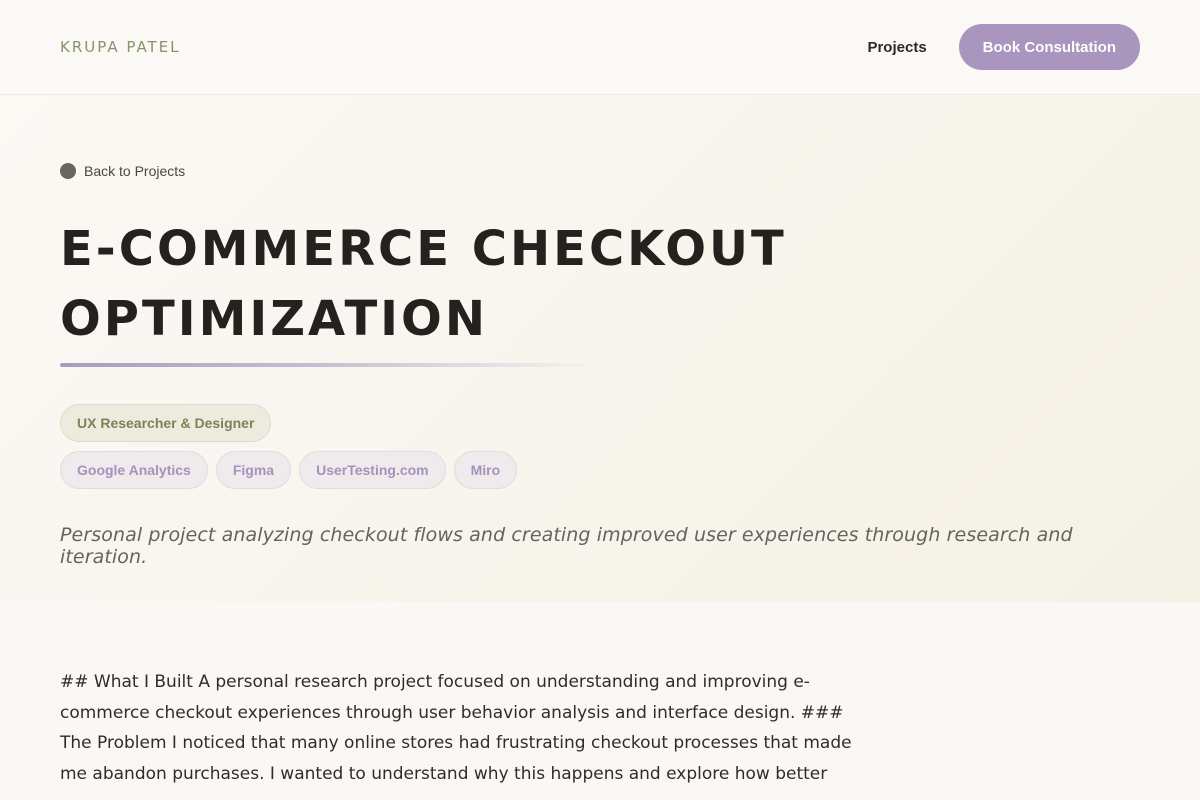 The image size is (1200, 800). I want to click on role-badge: UX Researcher & Designer, so click(166, 423).